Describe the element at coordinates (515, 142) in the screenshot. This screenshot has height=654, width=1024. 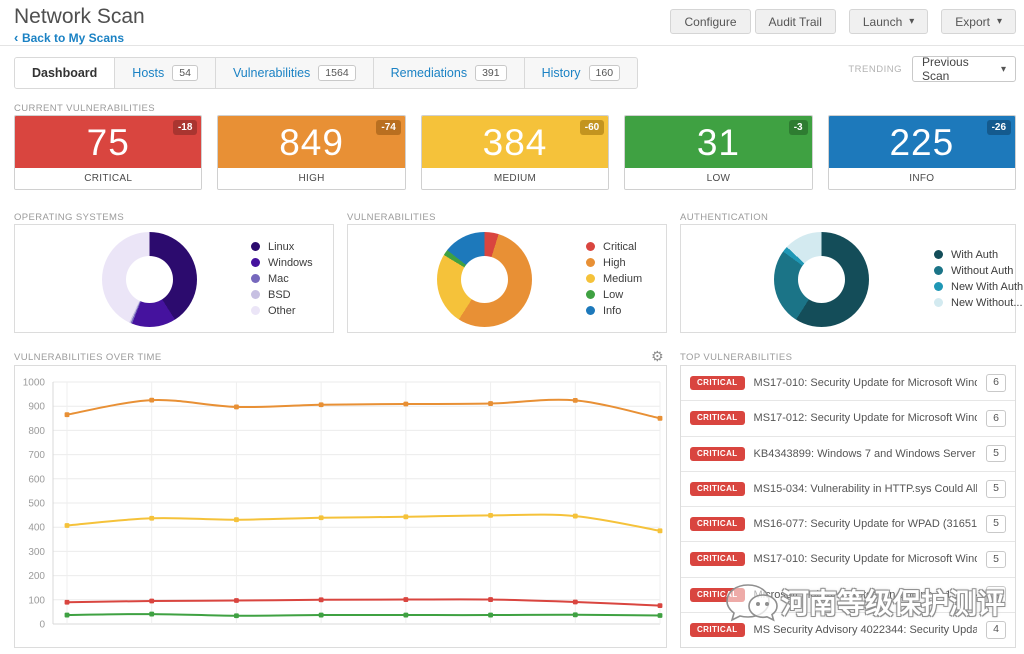
I see `card-value: 384` at that location.